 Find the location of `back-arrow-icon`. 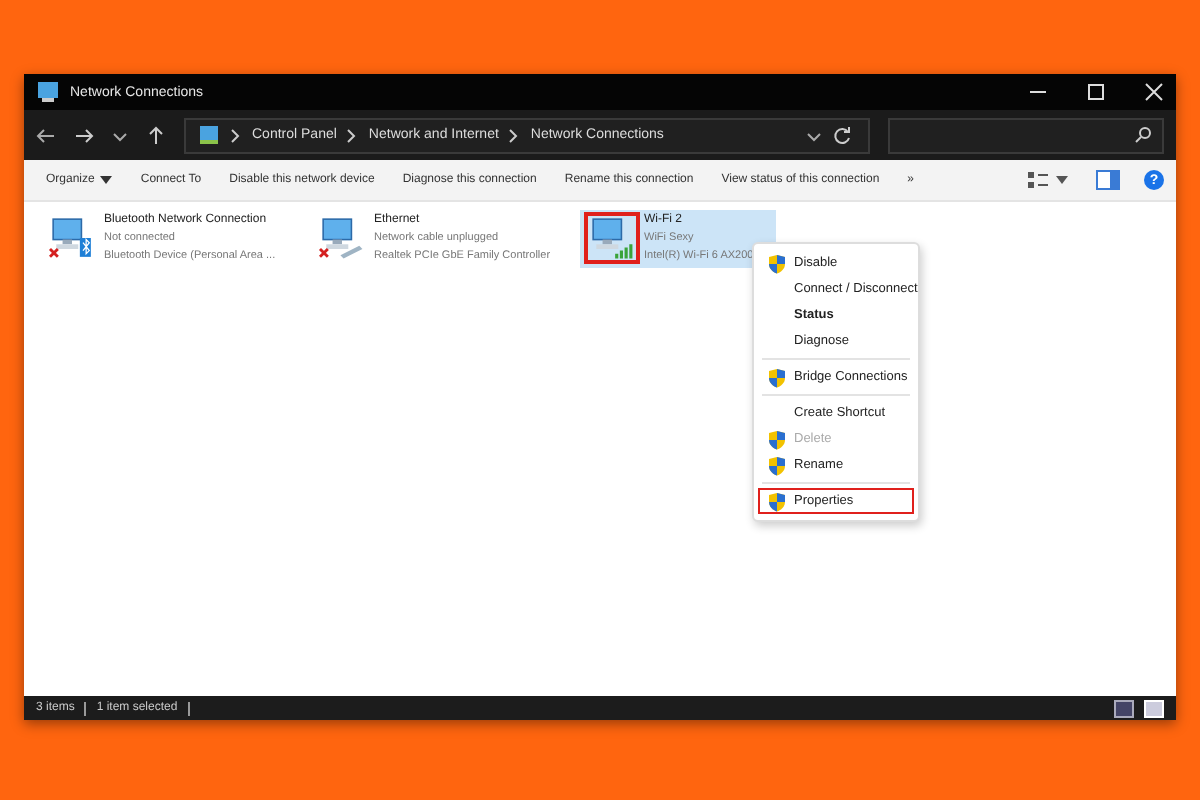

back-arrow-icon is located at coordinates (46, 135).